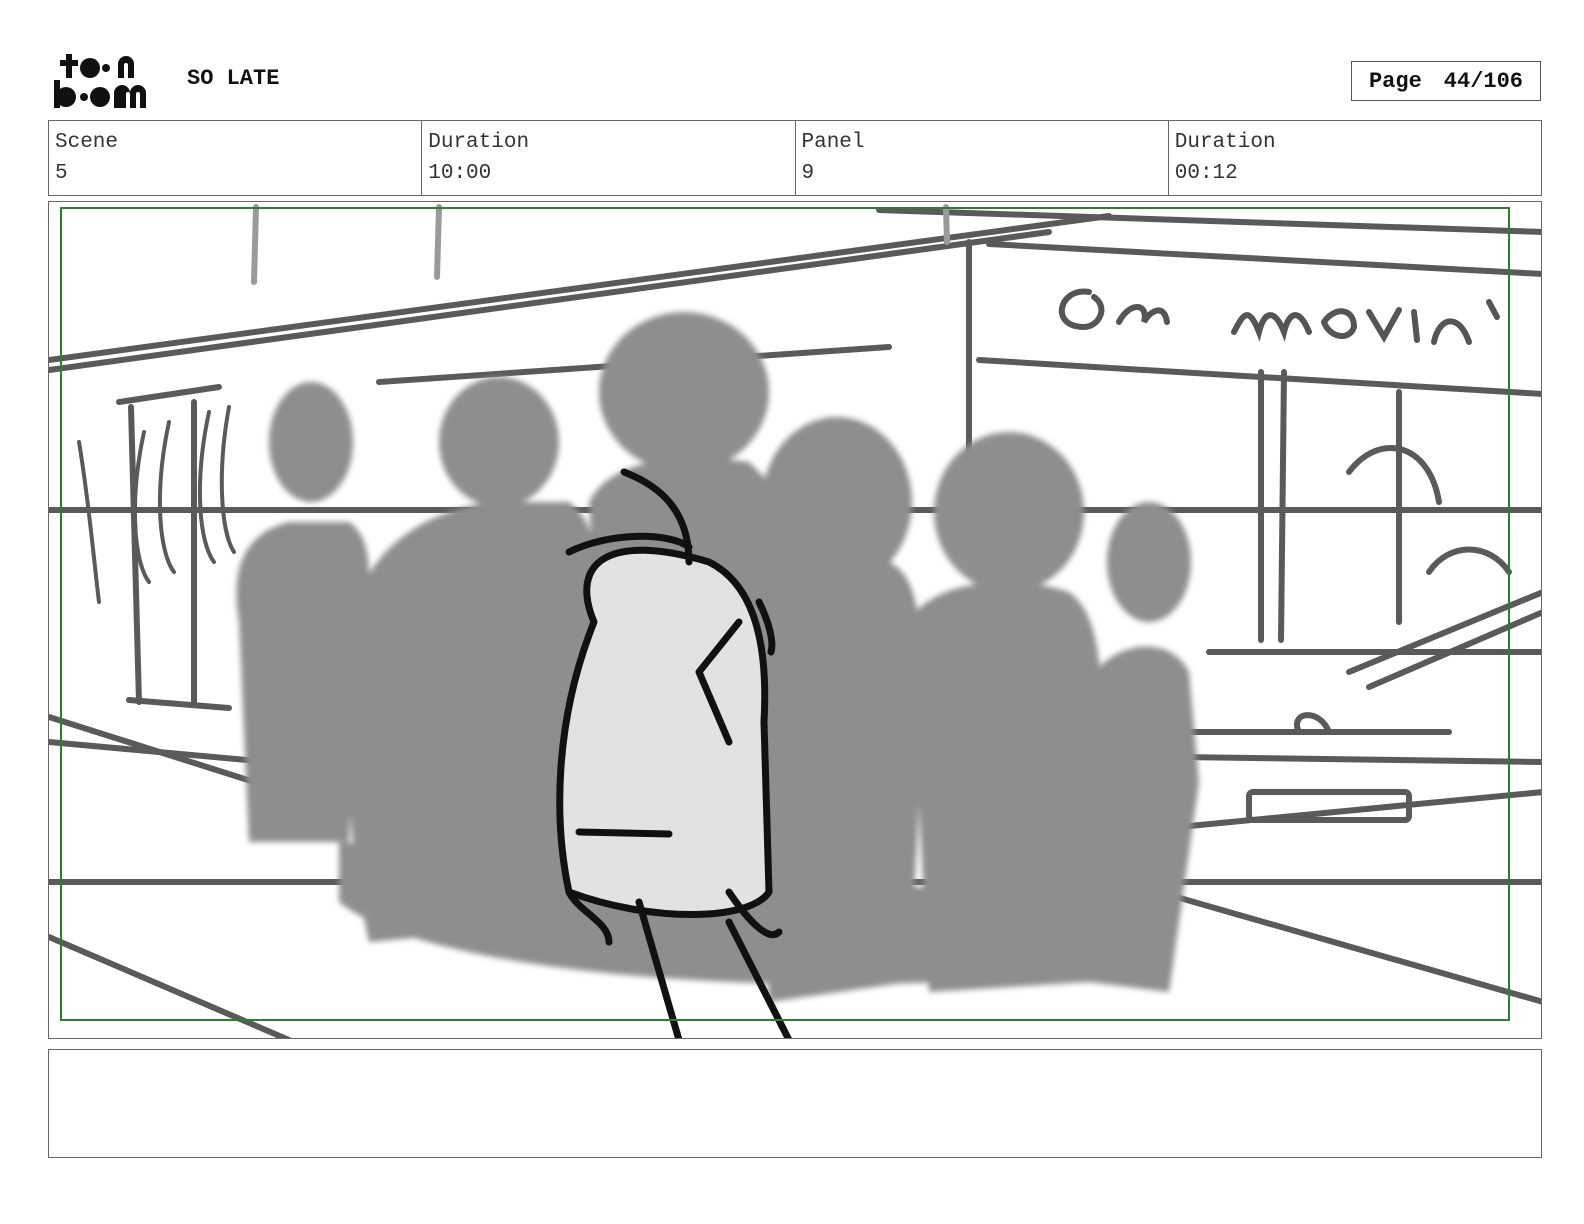 This screenshot has width=1584, height=1224. I want to click on window-reflections, so click(156, 504).